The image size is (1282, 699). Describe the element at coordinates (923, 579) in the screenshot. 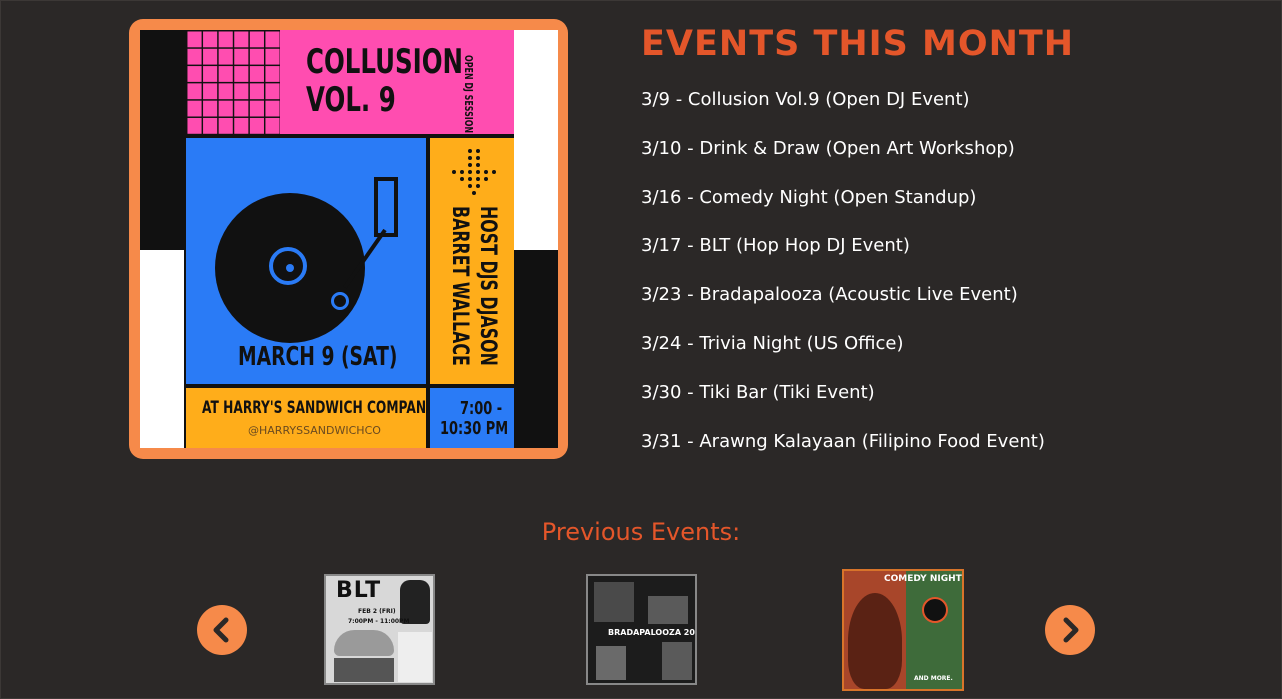

I see `thumb-comedy-title: COMEDY NIGHT` at that location.